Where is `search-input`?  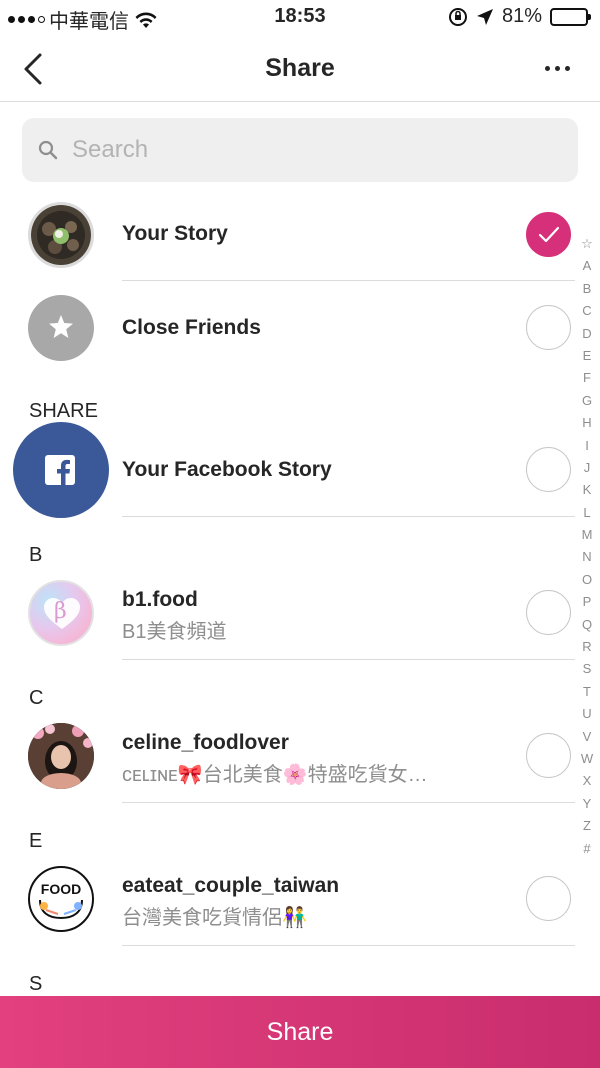
search-input is located at coordinates (302, 150).